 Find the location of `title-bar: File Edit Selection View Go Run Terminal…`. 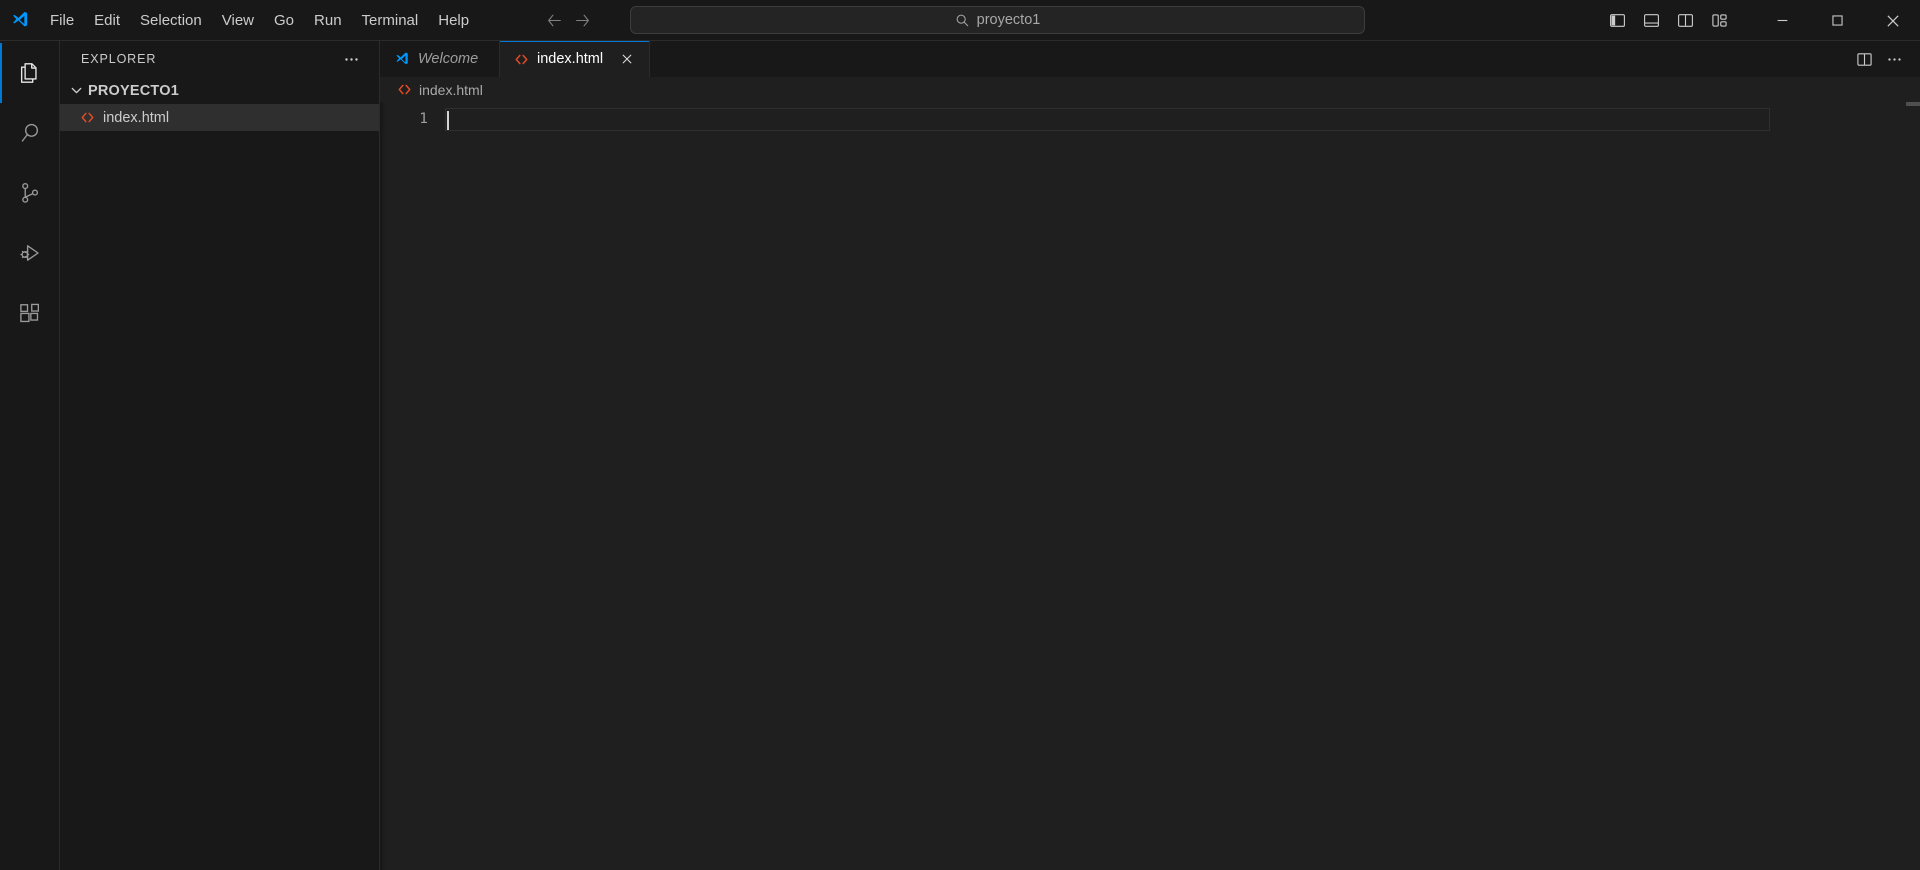

title-bar: File Edit Selection View Go Run Terminal… is located at coordinates (960, 20).